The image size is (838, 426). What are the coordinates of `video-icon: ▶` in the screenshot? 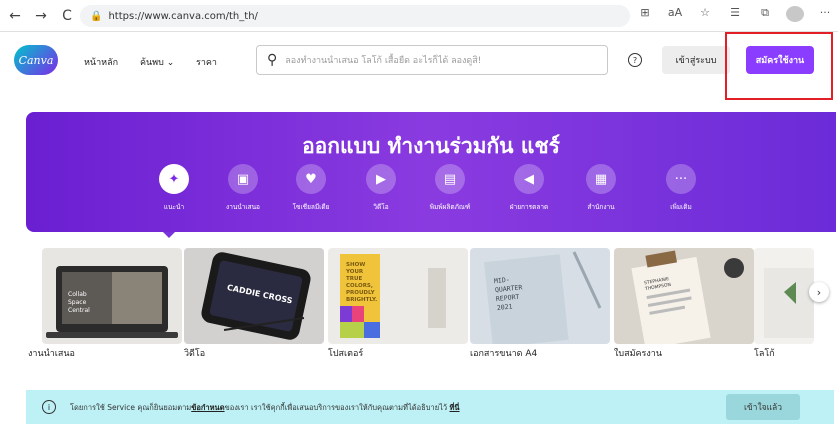 It's located at (381, 179).